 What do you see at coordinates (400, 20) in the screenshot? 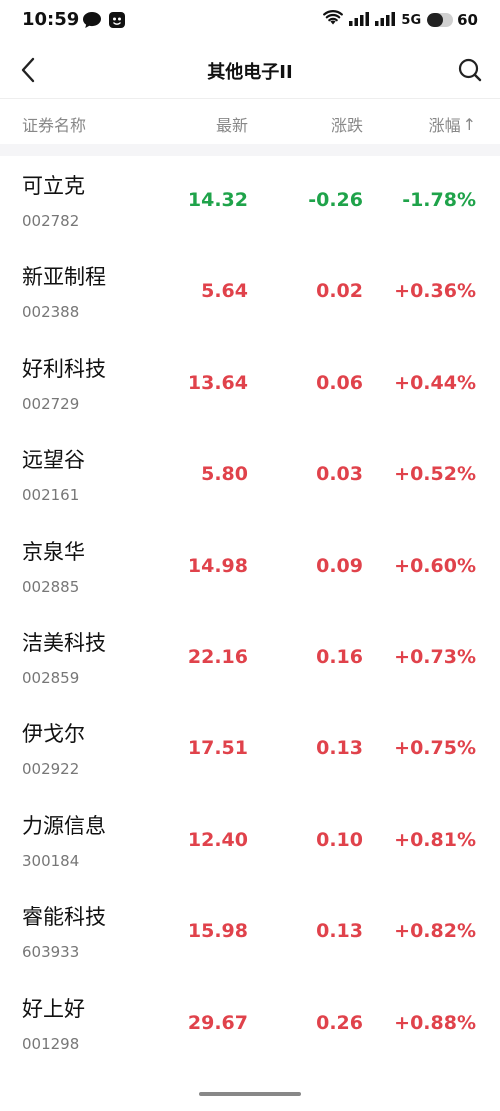
I see `status-indicators: 5G 60` at bounding box center [400, 20].